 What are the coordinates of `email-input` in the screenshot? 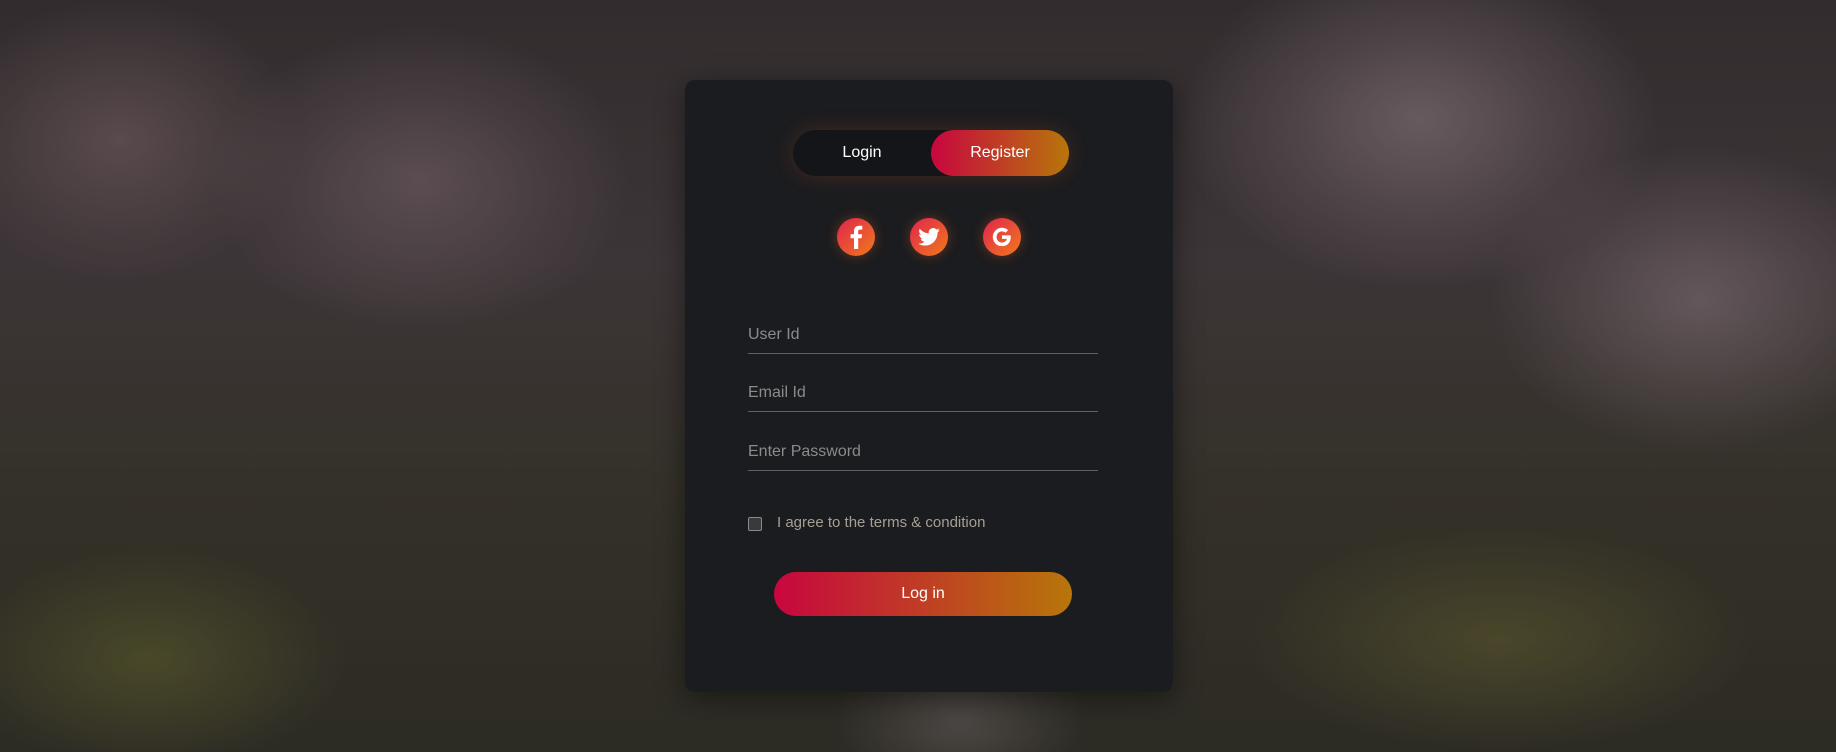 It's located at (923, 393).